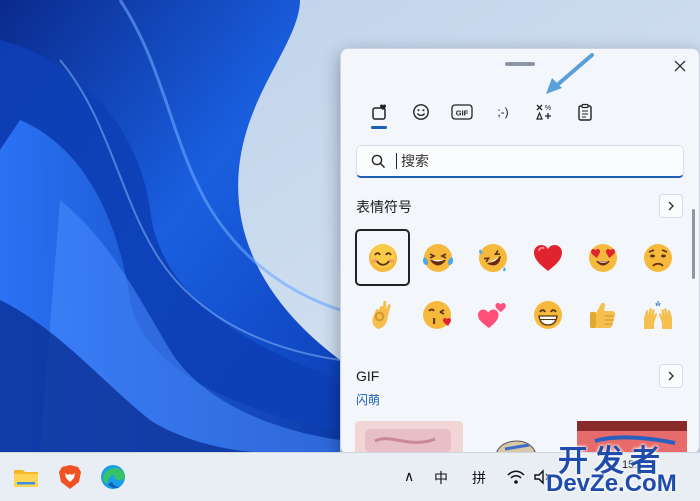 The height and width of the screenshot is (501, 700). Describe the element at coordinates (547, 257) in the screenshot. I see `red-heart-emoji` at that location.